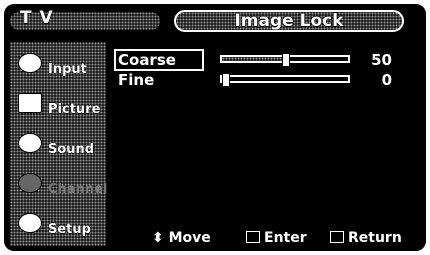  I want to click on coarse-slider, so click(285, 60).